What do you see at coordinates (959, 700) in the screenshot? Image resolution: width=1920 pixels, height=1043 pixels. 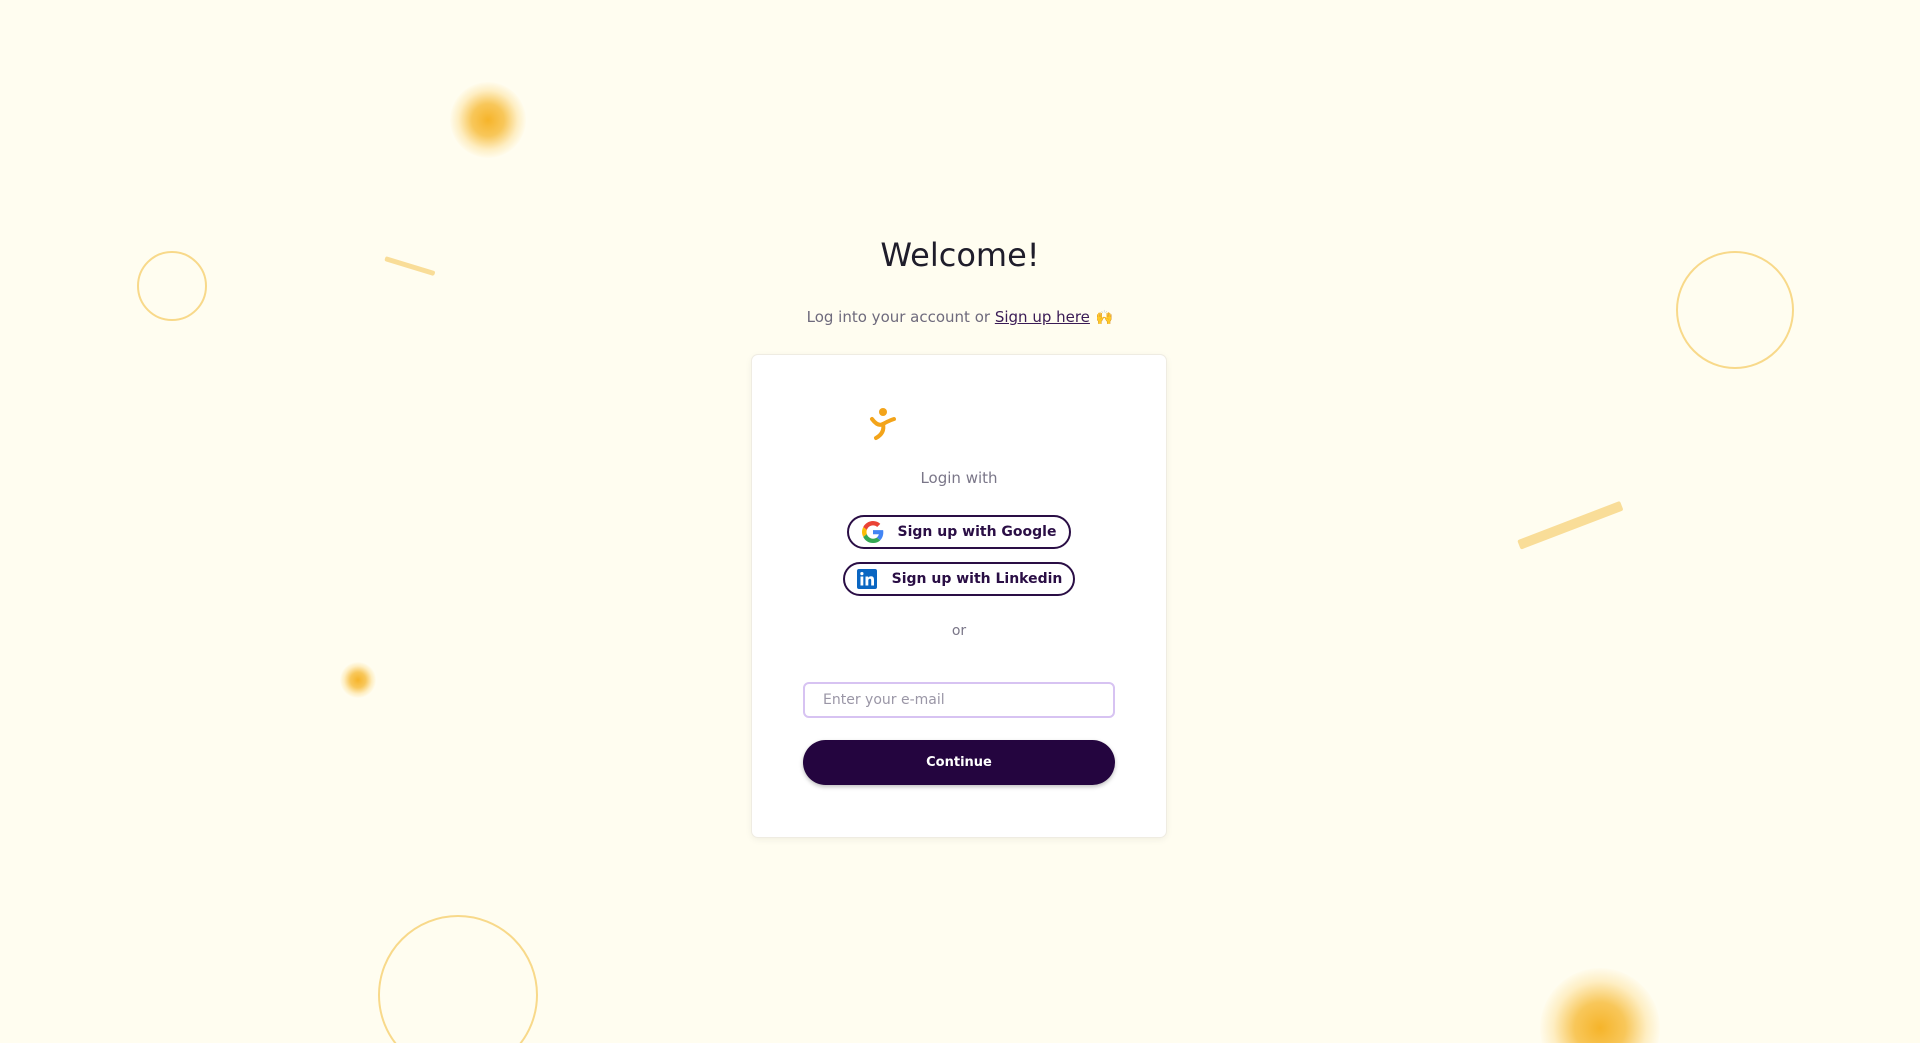 I see `email-input` at bounding box center [959, 700].